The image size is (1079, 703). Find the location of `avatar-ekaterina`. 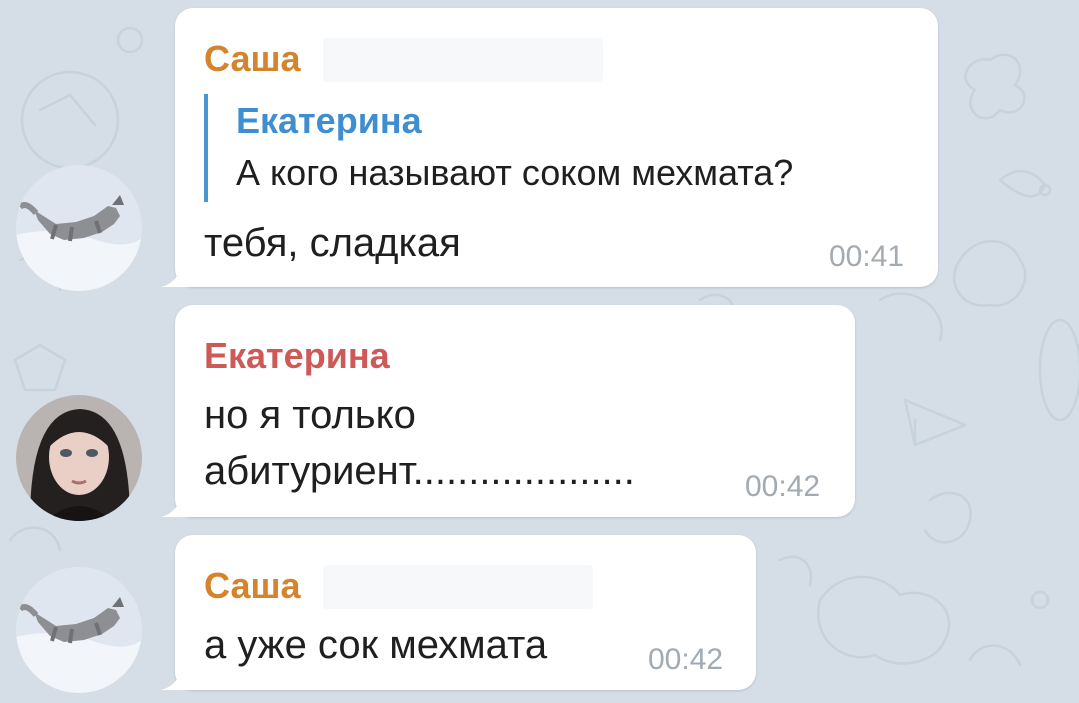

avatar-ekaterina is located at coordinates (79, 458).